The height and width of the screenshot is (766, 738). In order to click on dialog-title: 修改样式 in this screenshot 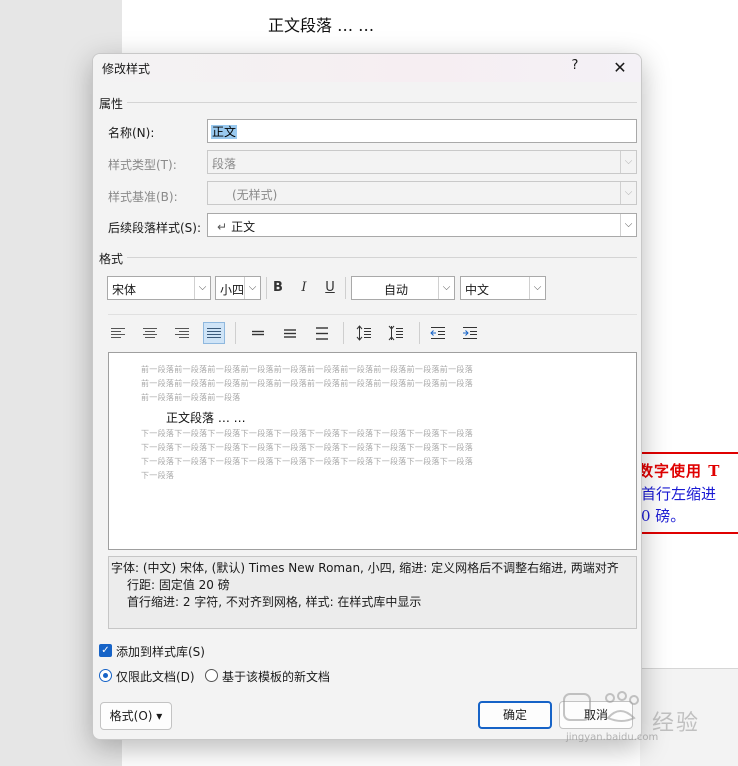, I will do `click(126, 69)`.